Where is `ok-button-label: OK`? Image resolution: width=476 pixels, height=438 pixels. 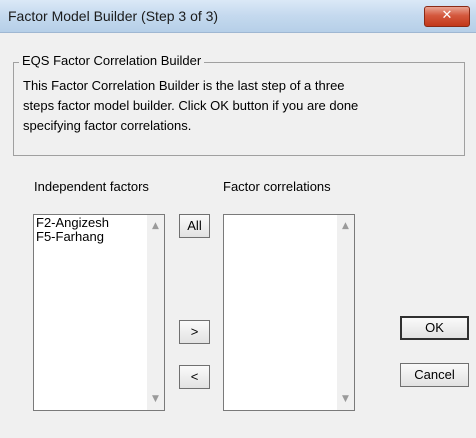
ok-button-label: OK is located at coordinates (434, 327).